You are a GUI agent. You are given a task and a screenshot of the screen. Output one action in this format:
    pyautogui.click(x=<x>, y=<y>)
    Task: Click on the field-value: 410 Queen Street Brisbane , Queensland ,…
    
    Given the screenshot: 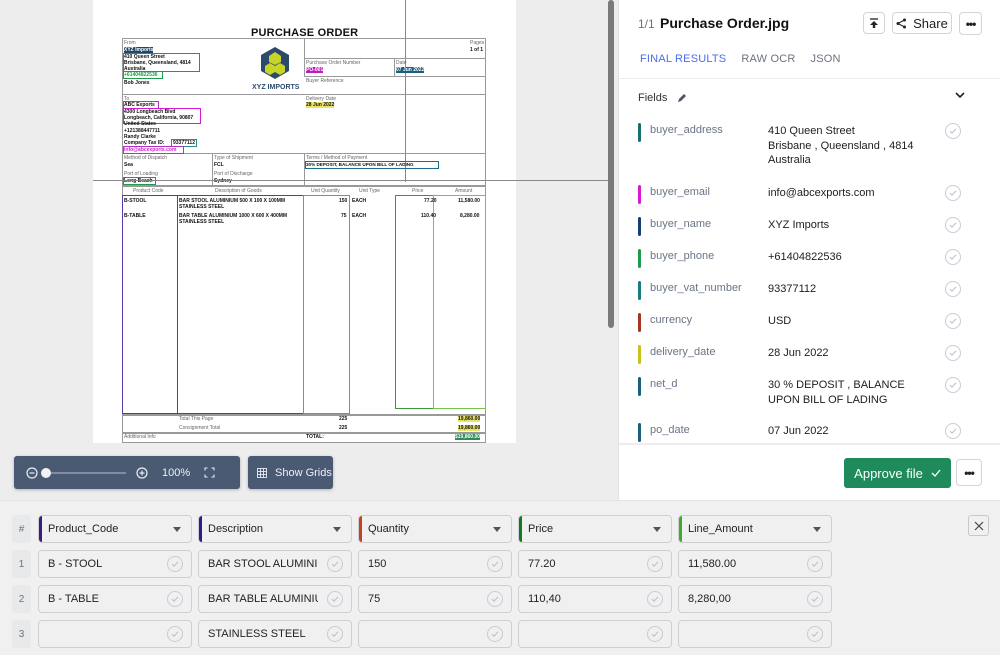 What is the action you would take?
    pyautogui.click(x=848, y=146)
    